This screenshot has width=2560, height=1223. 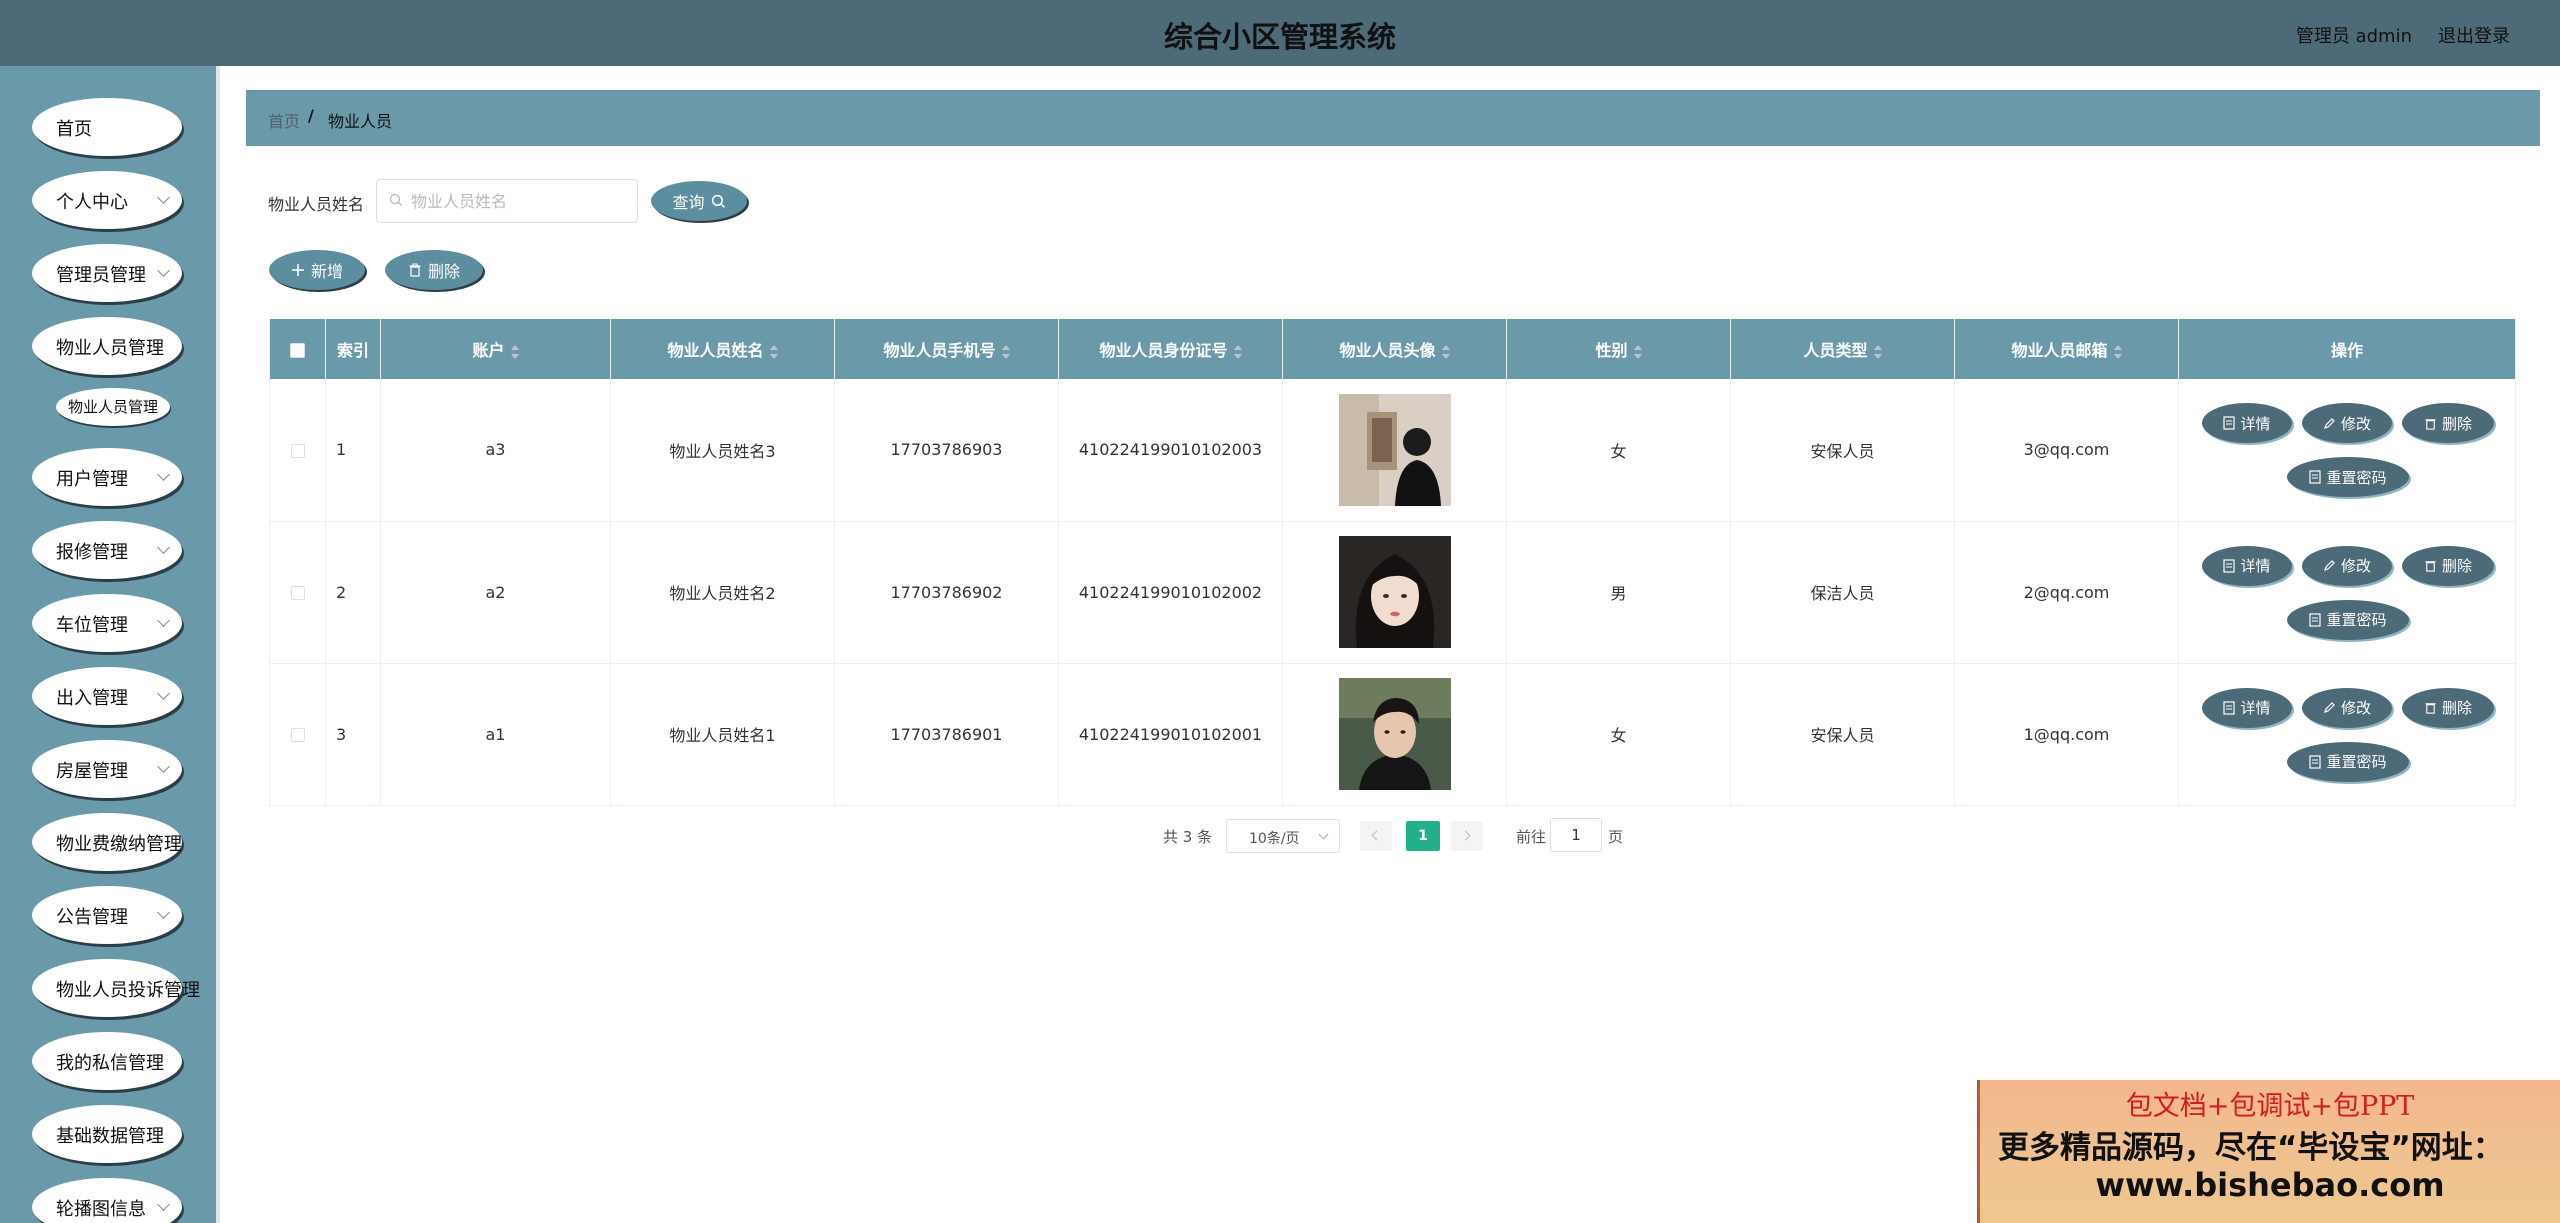 I want to click on sidebar-item-access-management: 出入管理, so click(x=107, y=696).